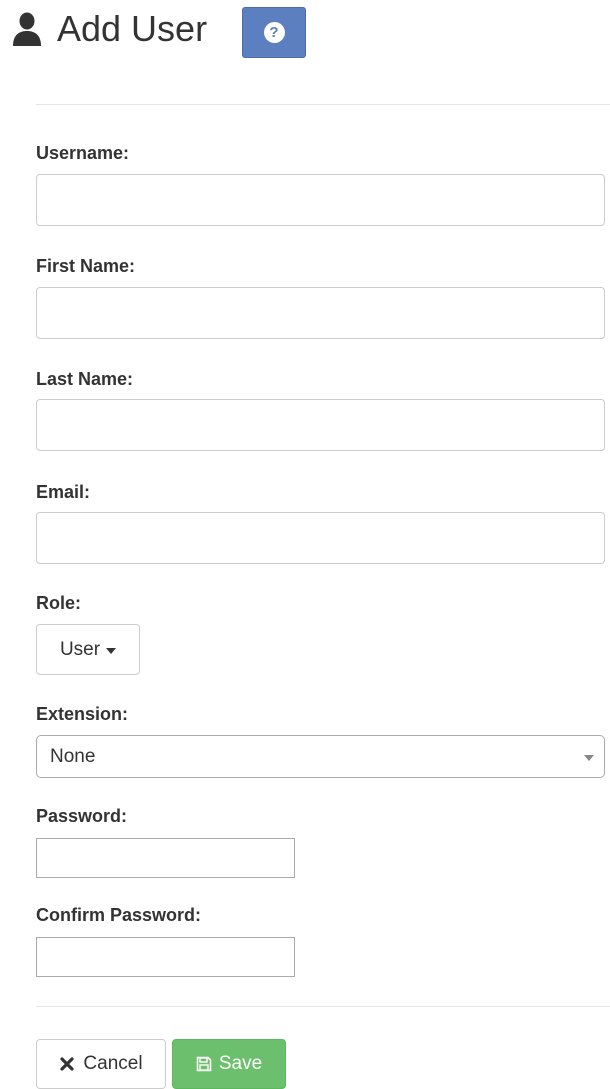 This screenshot has height=1089, width=610. What do you see at coordinates (240, 1063) in the screenshot?
I see `save-button-label: Save` at bounding box center [240, 1063].